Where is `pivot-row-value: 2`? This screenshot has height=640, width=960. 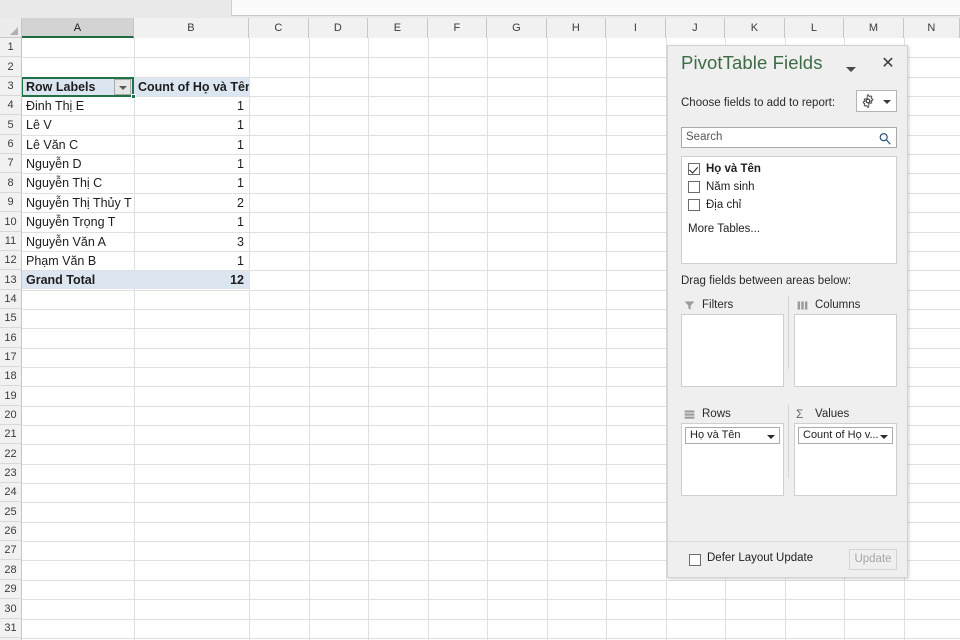 pivot-row-value: 2 is located at coordinates (191, 203).